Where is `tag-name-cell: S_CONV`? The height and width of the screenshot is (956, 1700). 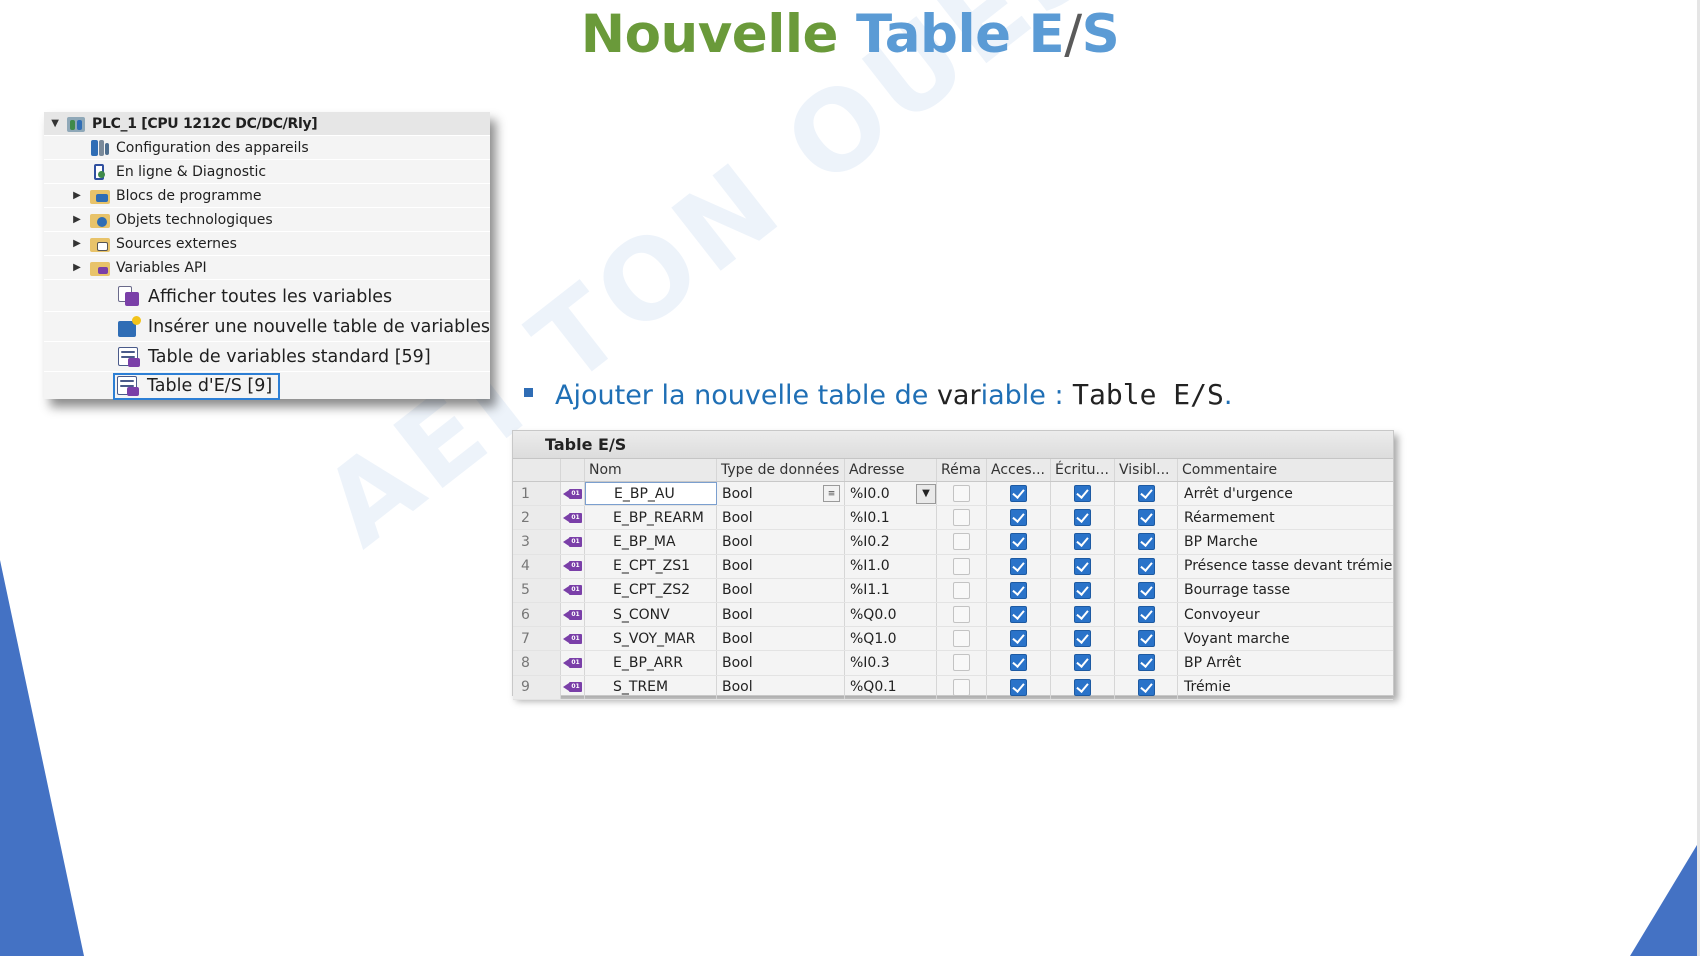 tag-name-cell: S_CONV is located at coordinates (651, 614).